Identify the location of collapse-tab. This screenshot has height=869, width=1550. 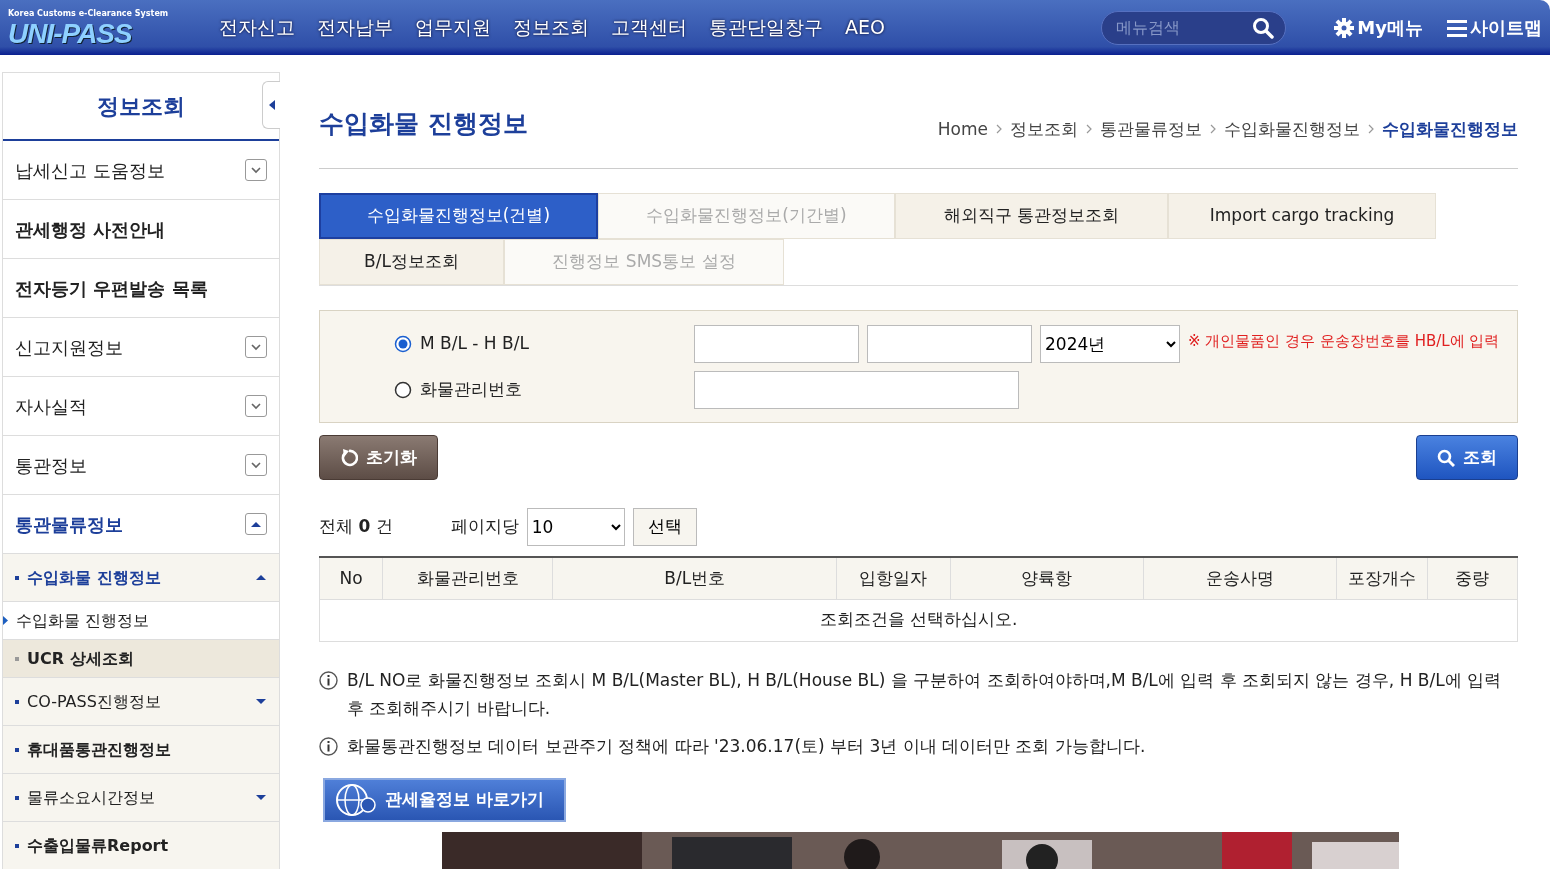
(271, 105).